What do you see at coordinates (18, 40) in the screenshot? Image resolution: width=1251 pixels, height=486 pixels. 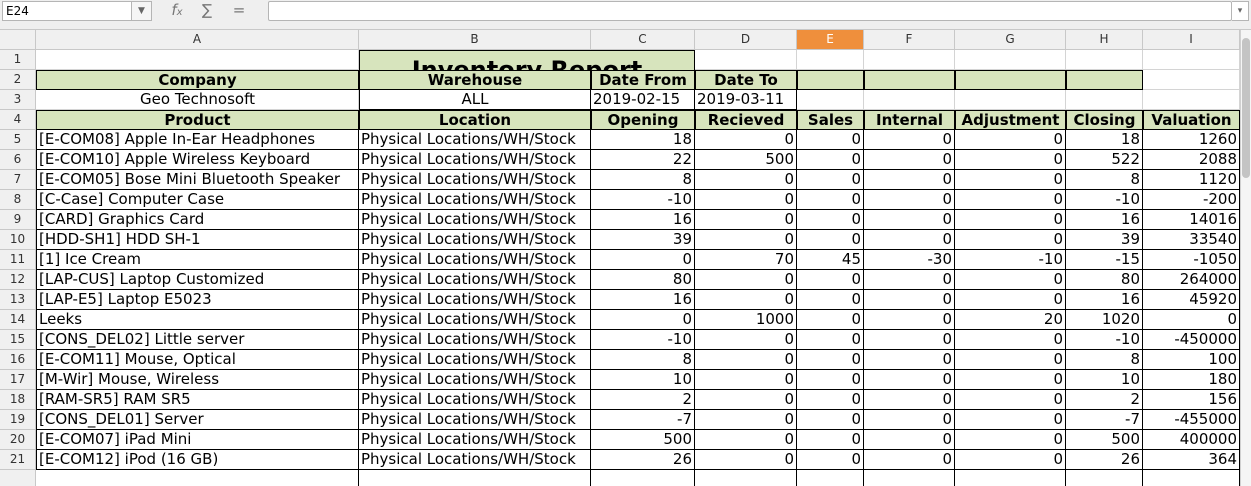 I see `select-all-corner` at bounding box center [18, 40].